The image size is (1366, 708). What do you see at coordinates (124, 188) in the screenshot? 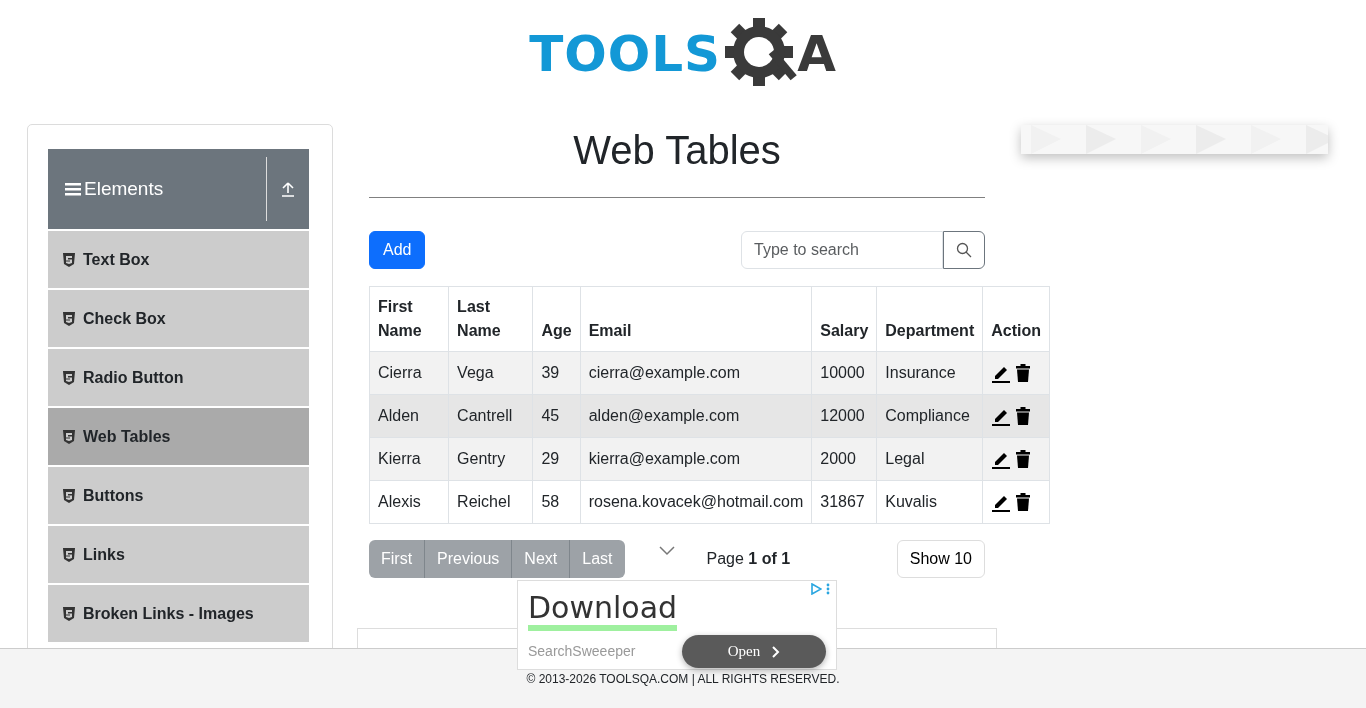
I see `group-title: Elements` at bounding box center [124, 188].